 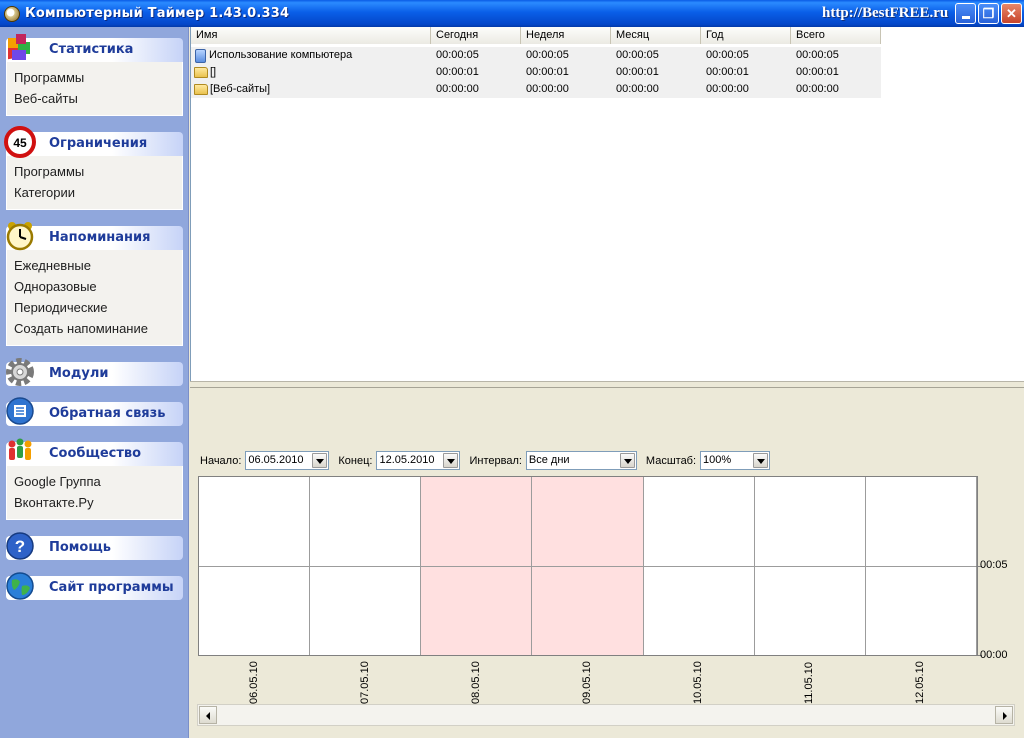 What do you see at coordinates (817, 55) in the screenshot?
I see `row-total: 00:00:05` at bounding box center [817, 55].